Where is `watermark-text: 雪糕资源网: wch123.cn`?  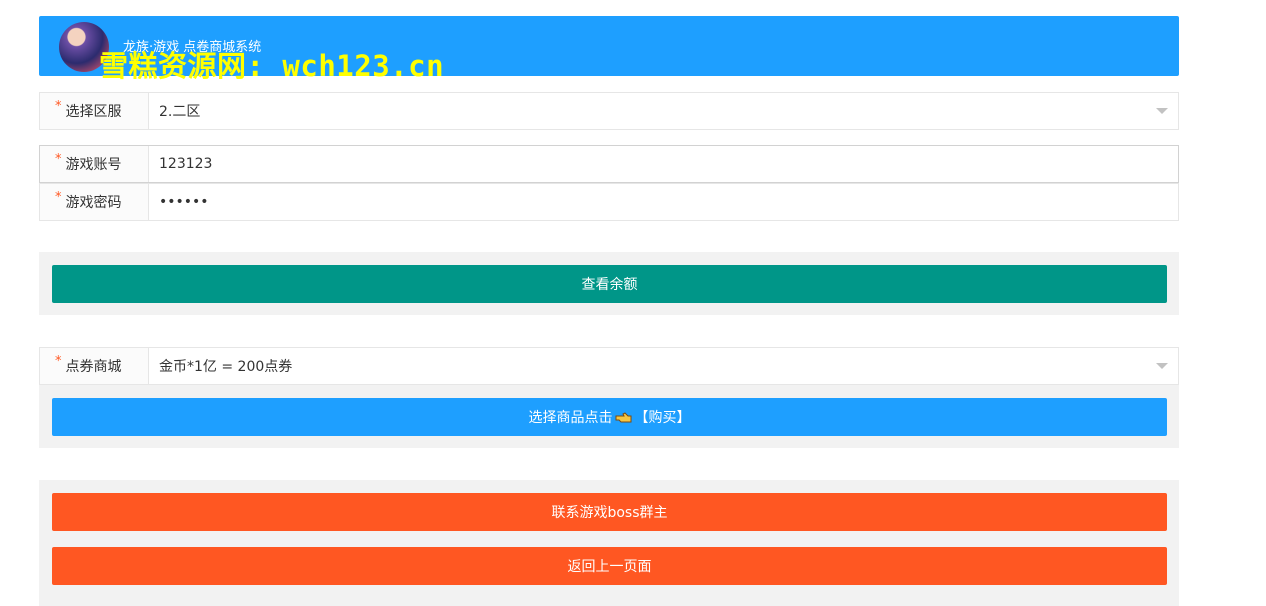 watermark-text: 雪糕资源网: wch123.cn is located at coordinates (272, 66).